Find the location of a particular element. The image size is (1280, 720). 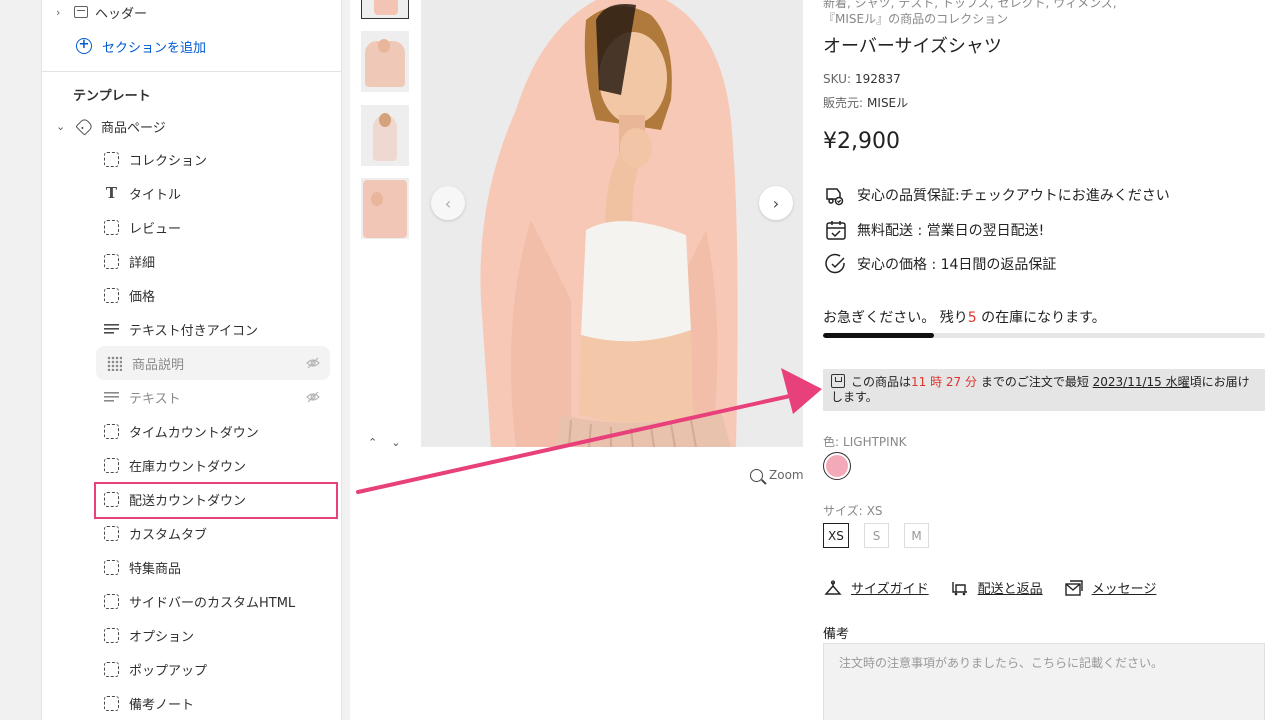

price-check-icon is located at coordinates (835, 263).